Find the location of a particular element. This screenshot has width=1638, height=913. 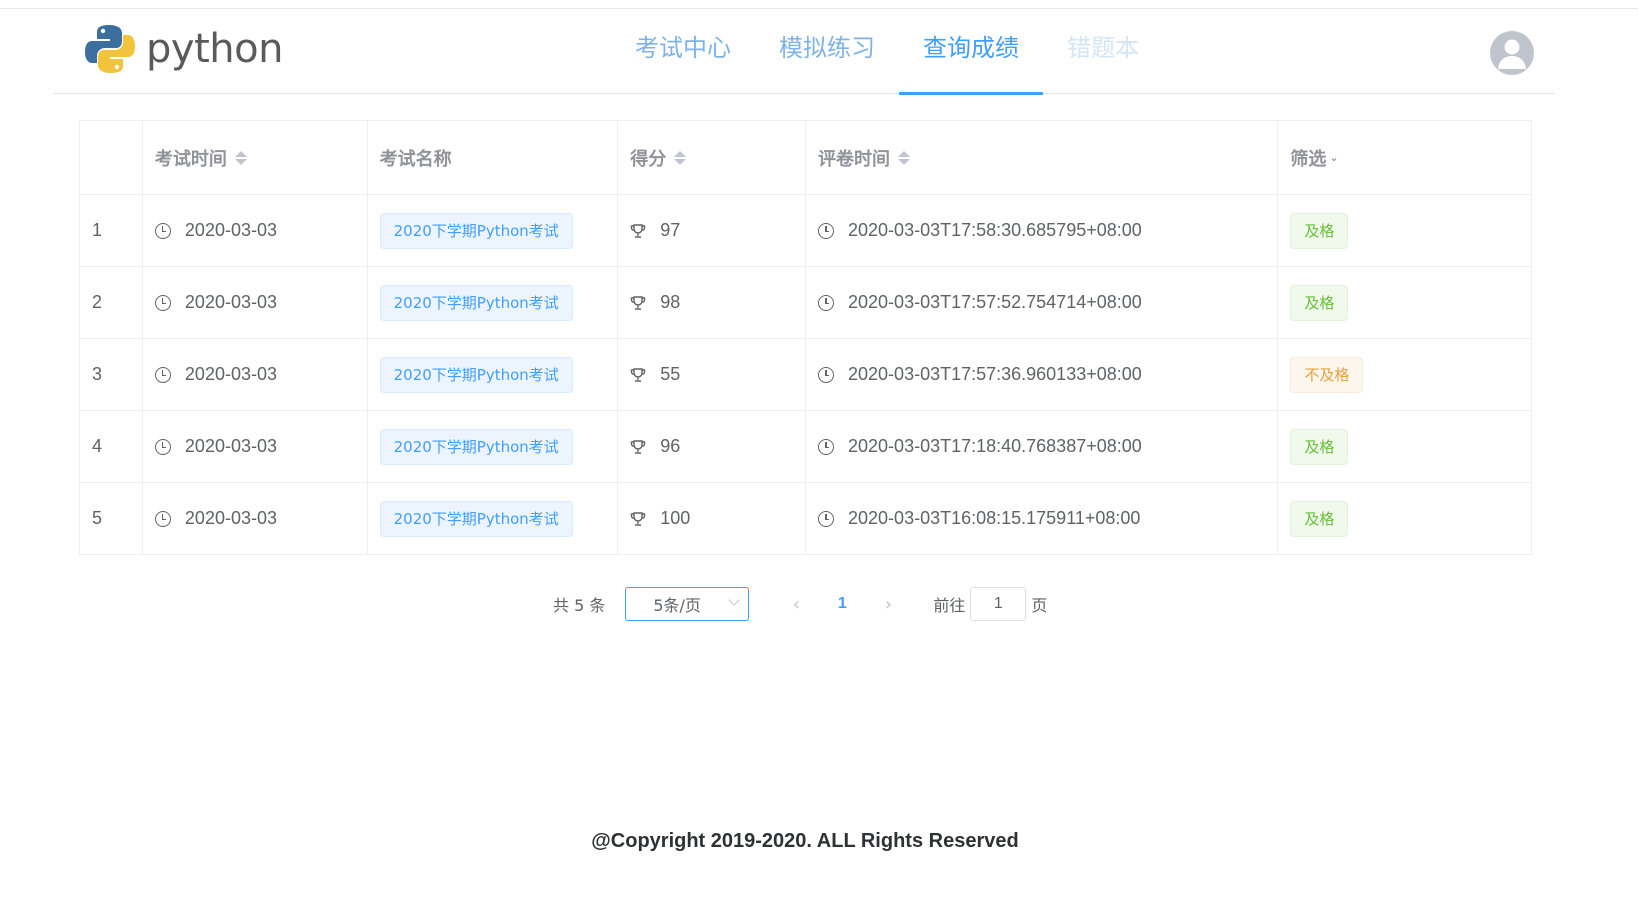

python-logo-icon is located at coordinates (110, 49).